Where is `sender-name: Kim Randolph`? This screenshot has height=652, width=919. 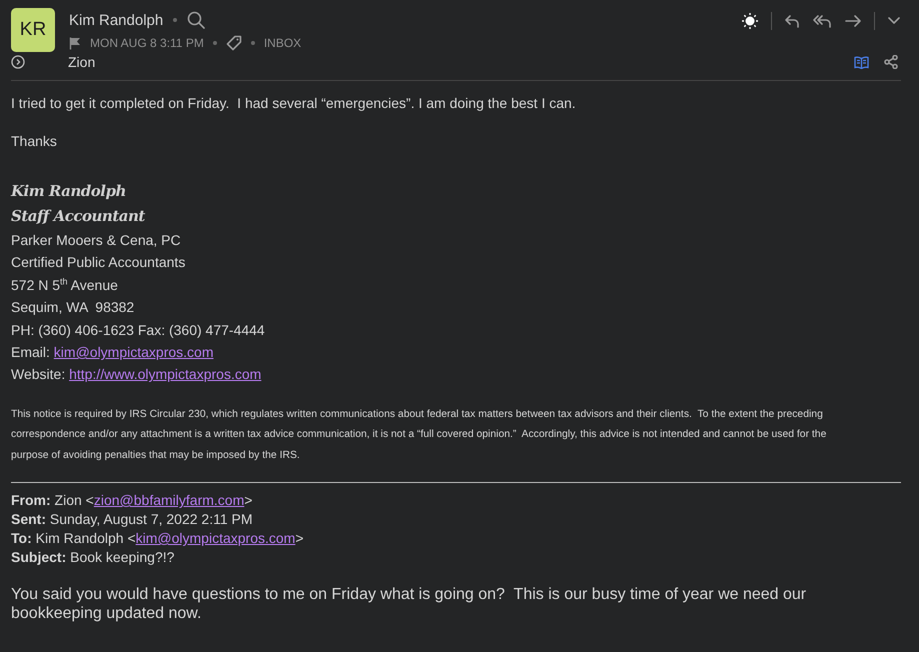 sender-name: Kim Randolph is located at coordinates (116, 20).